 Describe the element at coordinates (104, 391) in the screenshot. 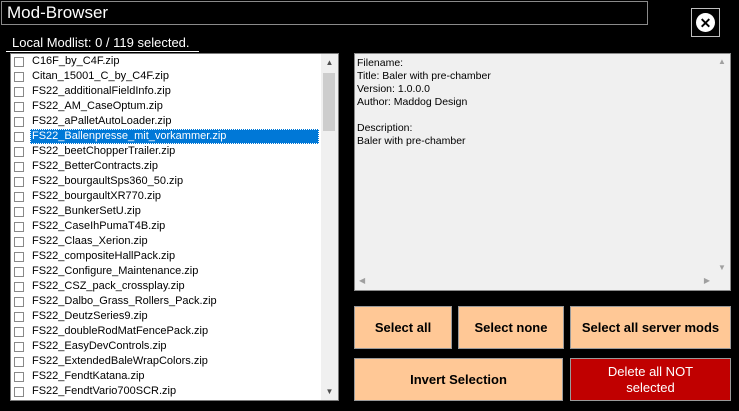

I see `mod-filename: FS22_FendtVario700SCR.zip` at that location.